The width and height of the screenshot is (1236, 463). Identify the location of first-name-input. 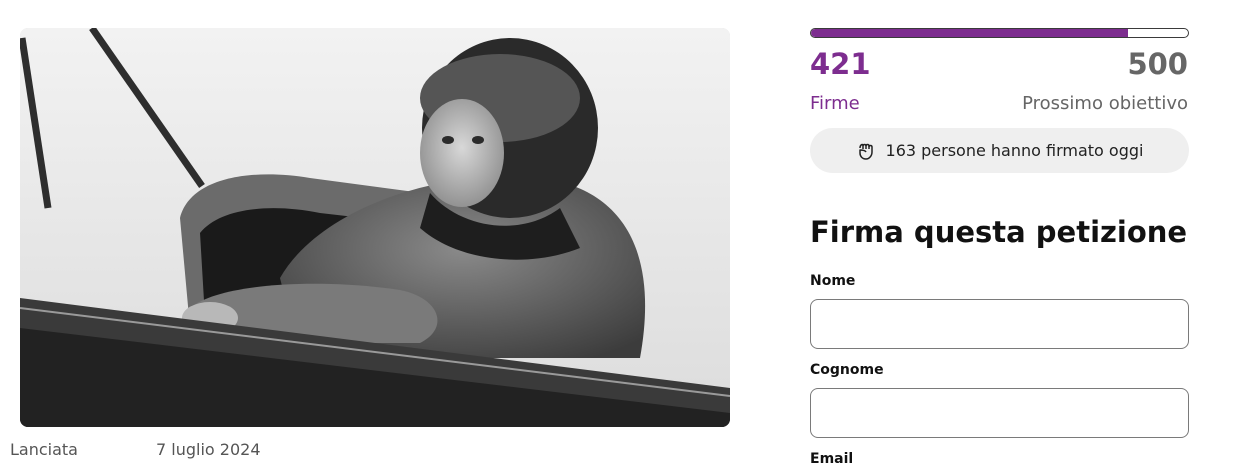
(999, 324).